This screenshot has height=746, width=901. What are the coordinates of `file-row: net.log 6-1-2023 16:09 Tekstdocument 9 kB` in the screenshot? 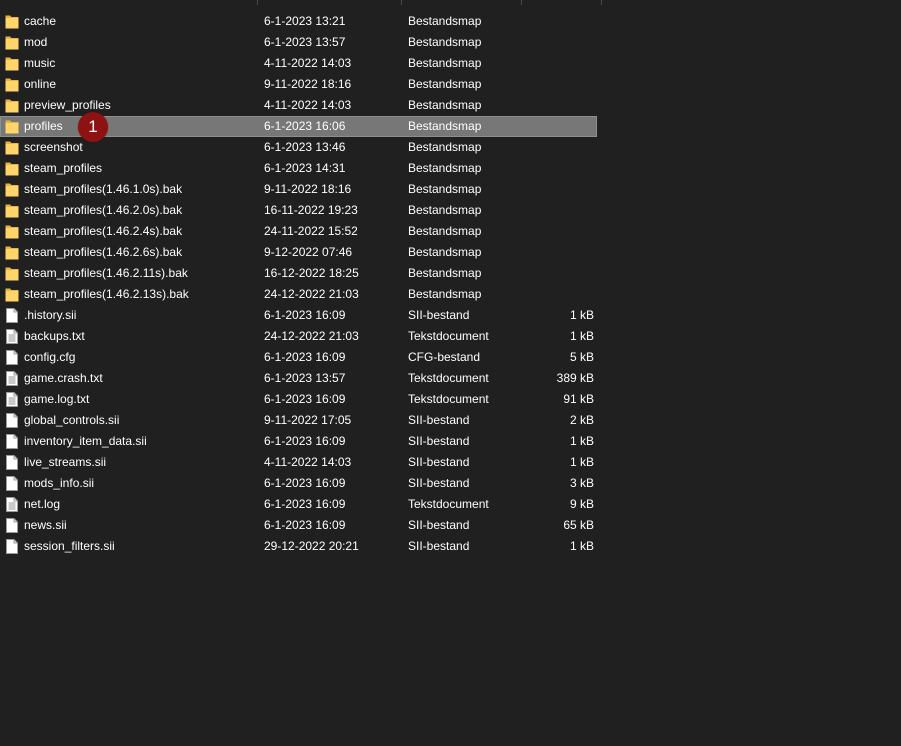 It's located at (298, 504).